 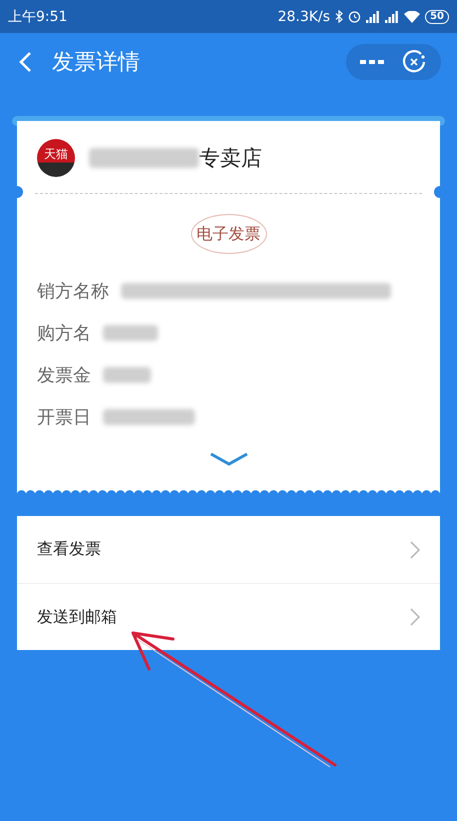 What do you see at coordinates (64, 375) in the screenshot?
I see `field-label: 发票金` at bounding box center [64, 375].